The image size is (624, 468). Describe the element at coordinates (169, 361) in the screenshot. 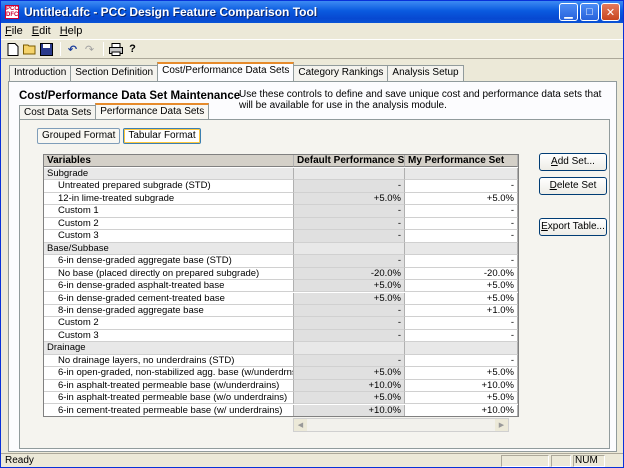

I see `variable-cell: No drainage layers, no underdrains (STD)` at that location.